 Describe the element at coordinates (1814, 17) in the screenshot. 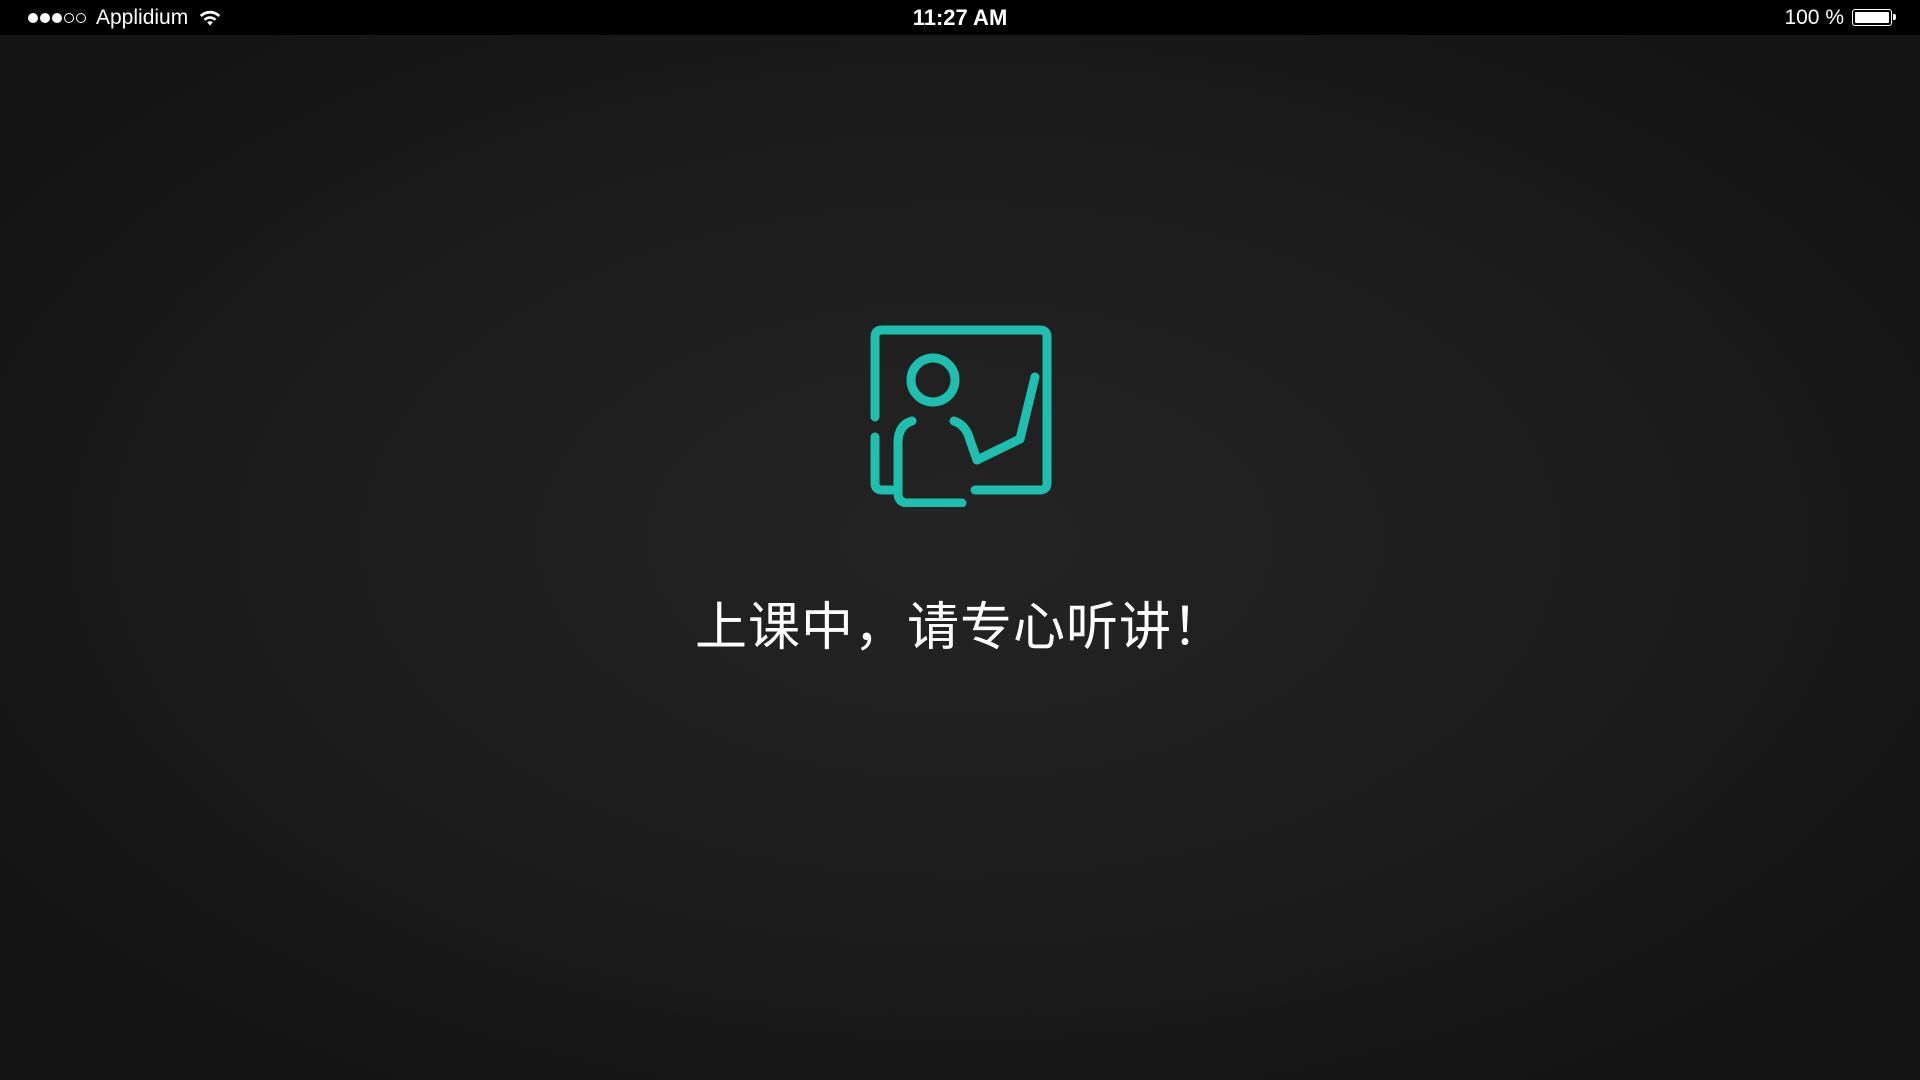

I see `battery-percentage: 100 %` at that location.